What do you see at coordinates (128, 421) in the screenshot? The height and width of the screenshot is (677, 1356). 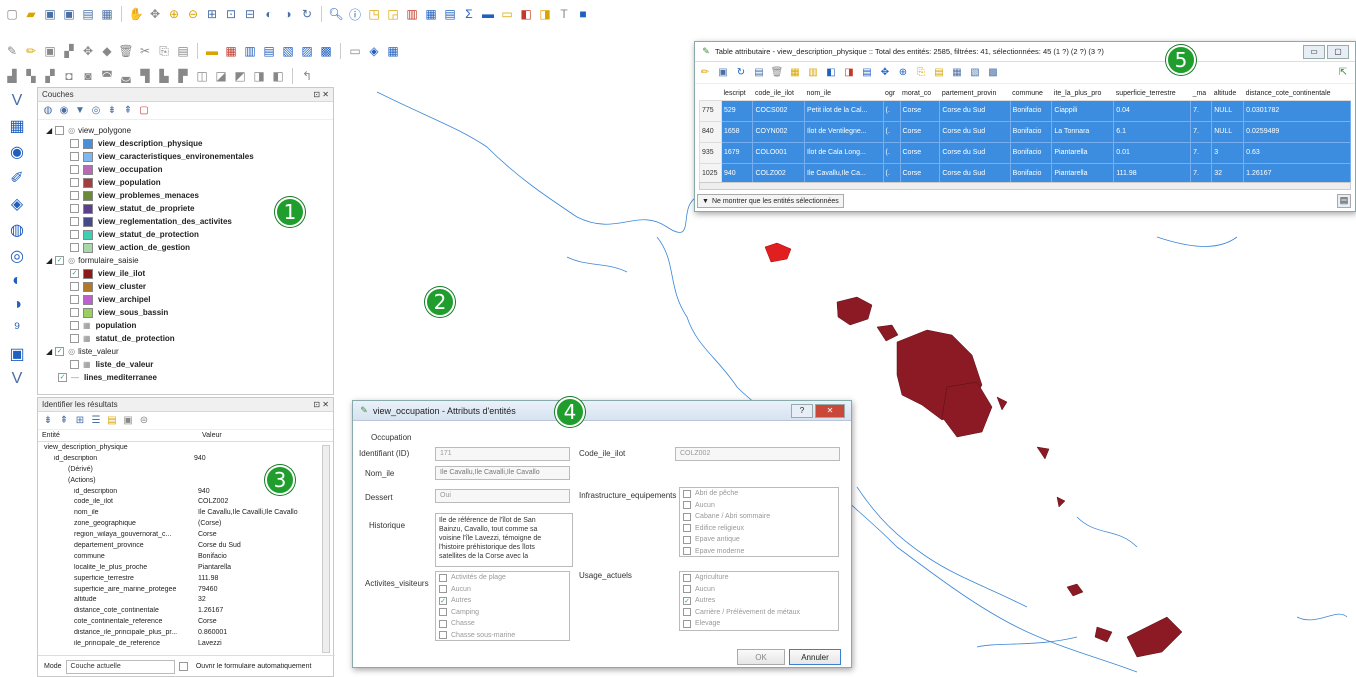 I see `print-icon: ▣` at bounding box center [128, 421].